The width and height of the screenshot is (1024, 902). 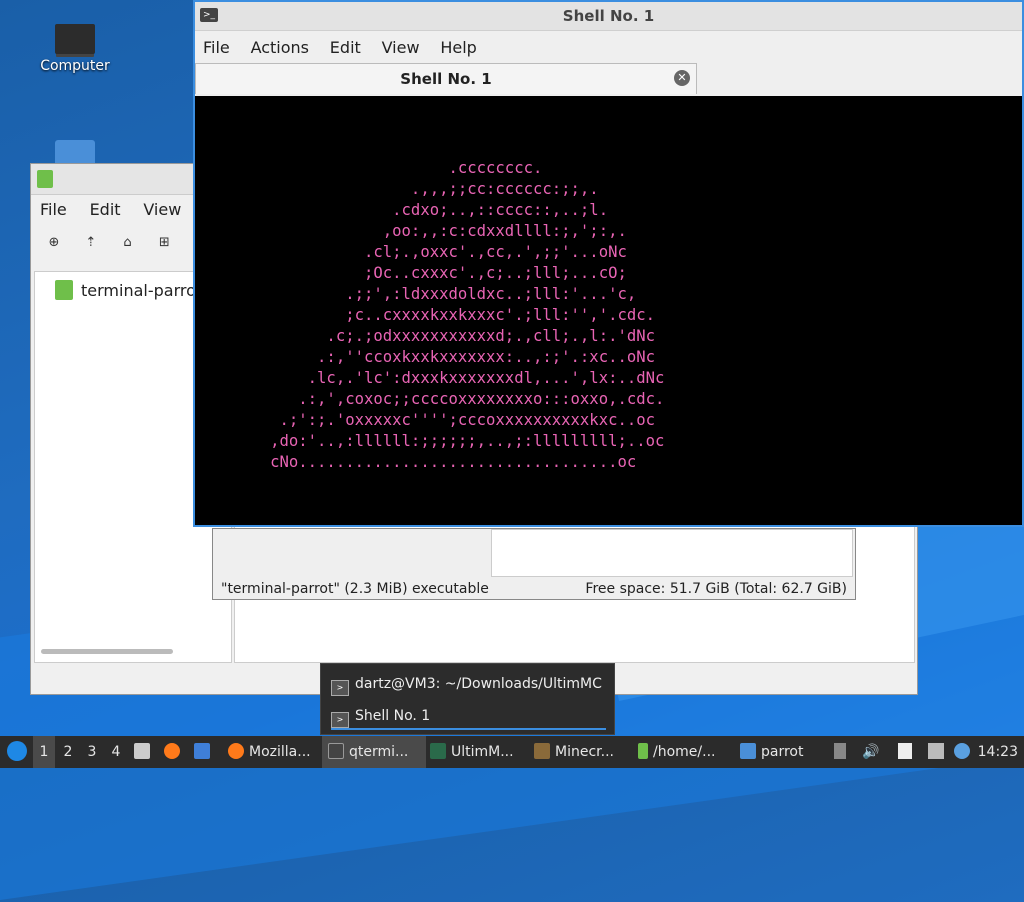 I want to click on task-parrot: parrot, so click(x=782, y=752).